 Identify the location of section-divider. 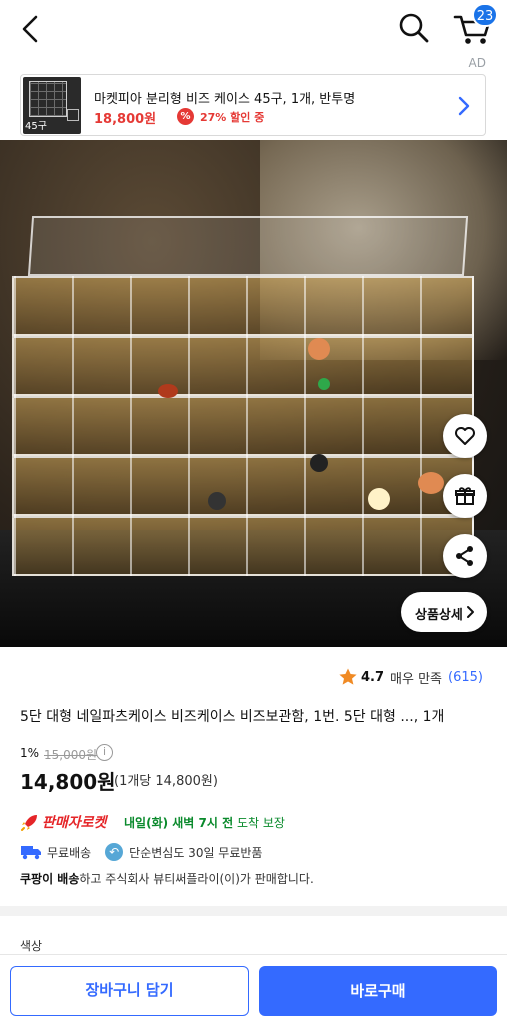
(253, 911).